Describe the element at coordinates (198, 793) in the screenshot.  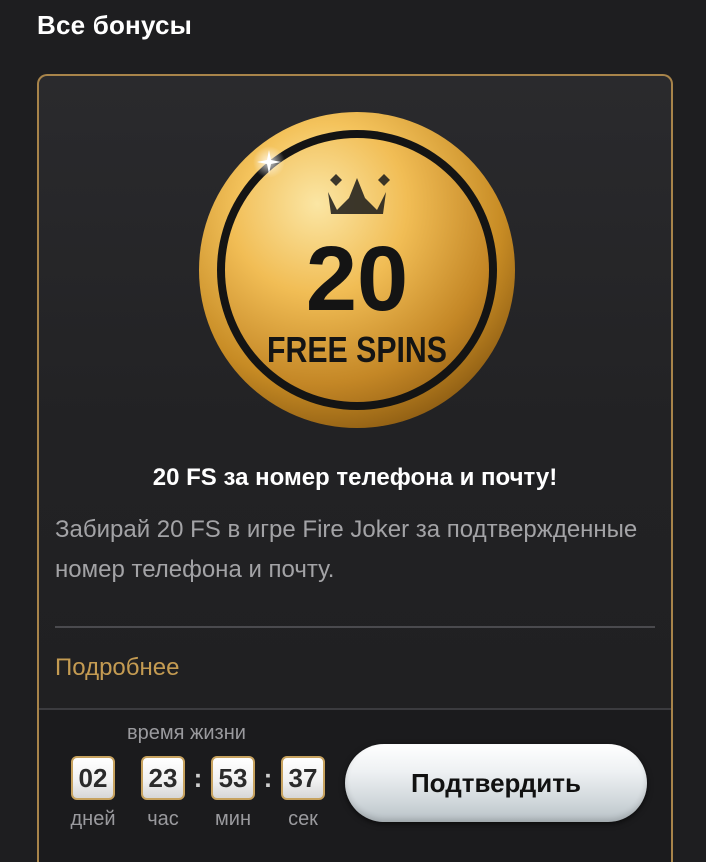
I see `countdown-timer: 02 дней 23 час : 53 мин : 37 сек` at that location.